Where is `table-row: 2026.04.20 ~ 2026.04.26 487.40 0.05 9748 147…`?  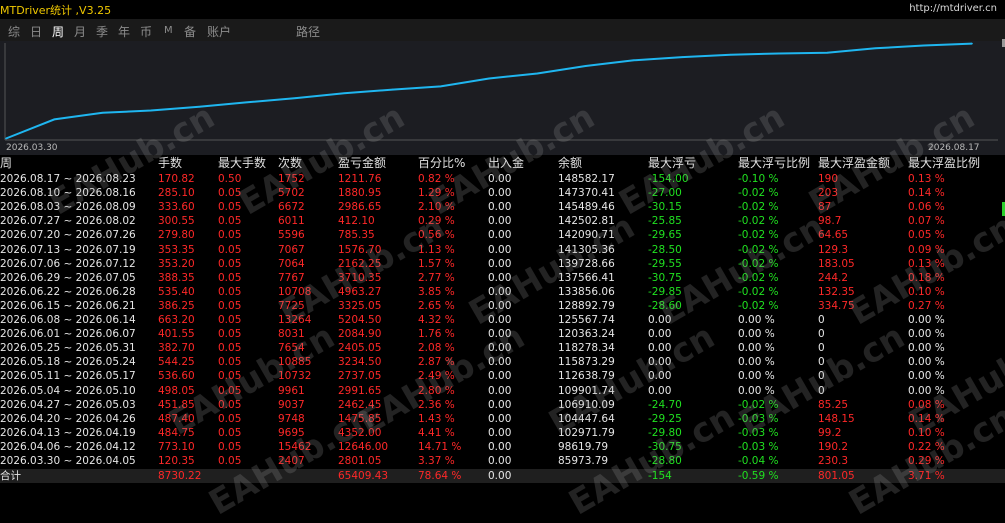
table-row: 2026.04.20 ~ 2026.04.26 487.40 0.05 9748 147… is located at coordinates (502, 419).